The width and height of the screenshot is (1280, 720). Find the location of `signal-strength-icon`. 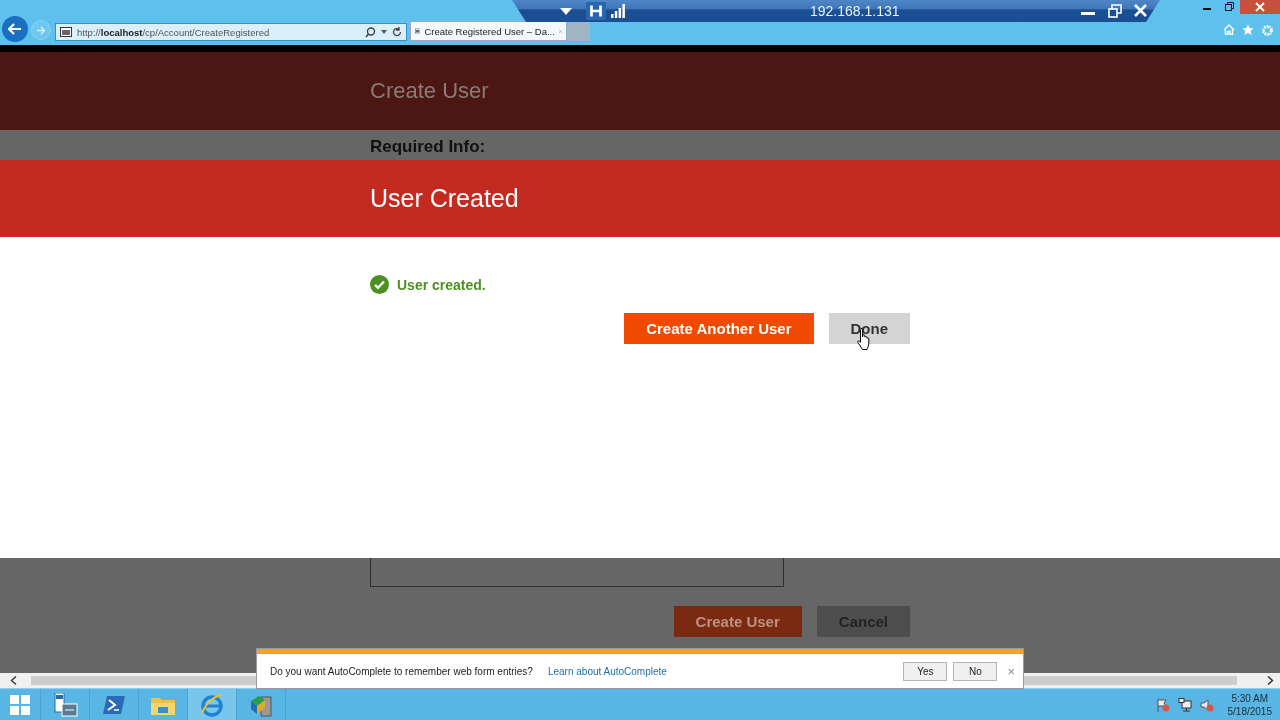

signal-strength-icon is located at coordinates (618, 11).